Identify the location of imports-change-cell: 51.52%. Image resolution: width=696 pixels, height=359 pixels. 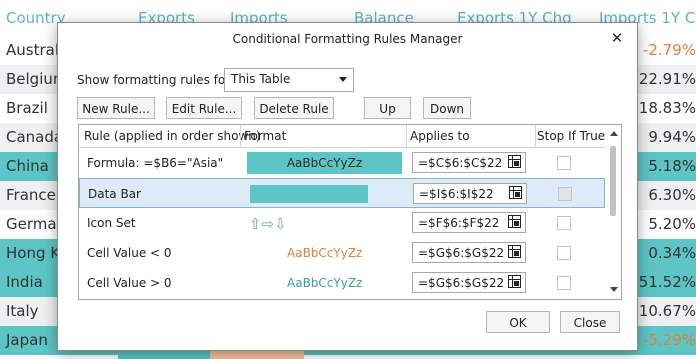
(667, 282).